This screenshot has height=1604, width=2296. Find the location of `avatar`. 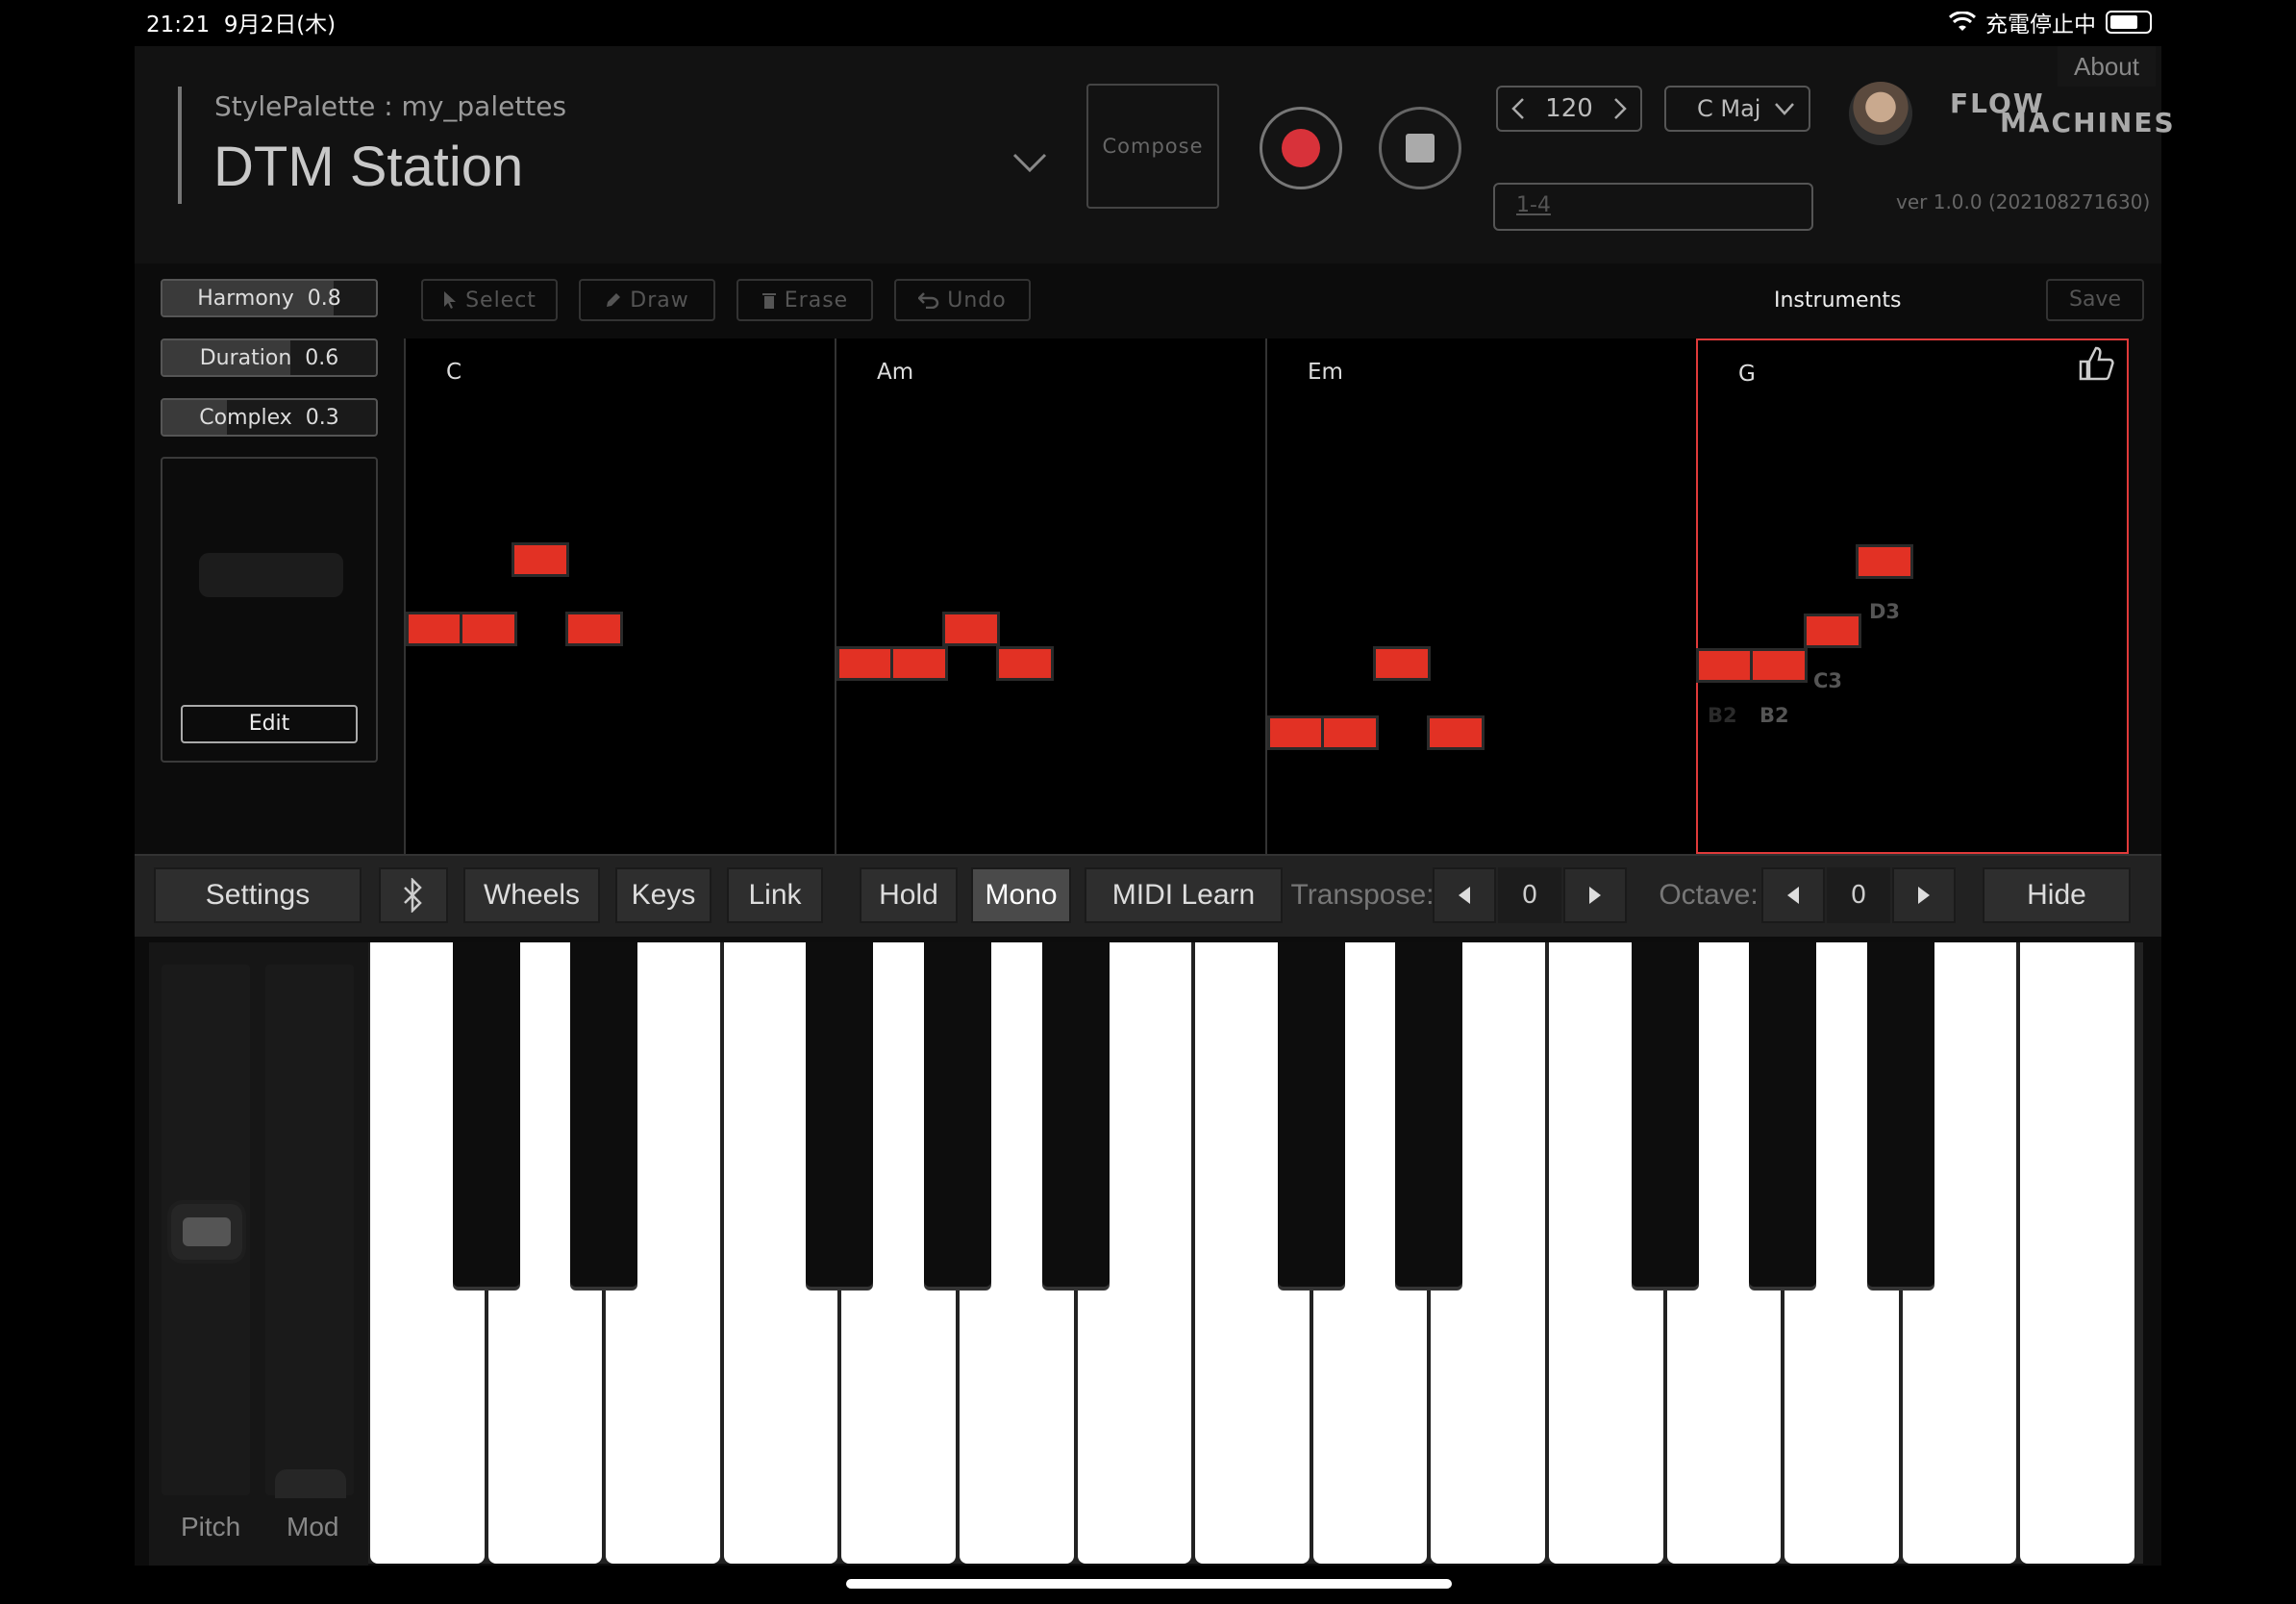

avatar is located at coordinates (1880, 113).